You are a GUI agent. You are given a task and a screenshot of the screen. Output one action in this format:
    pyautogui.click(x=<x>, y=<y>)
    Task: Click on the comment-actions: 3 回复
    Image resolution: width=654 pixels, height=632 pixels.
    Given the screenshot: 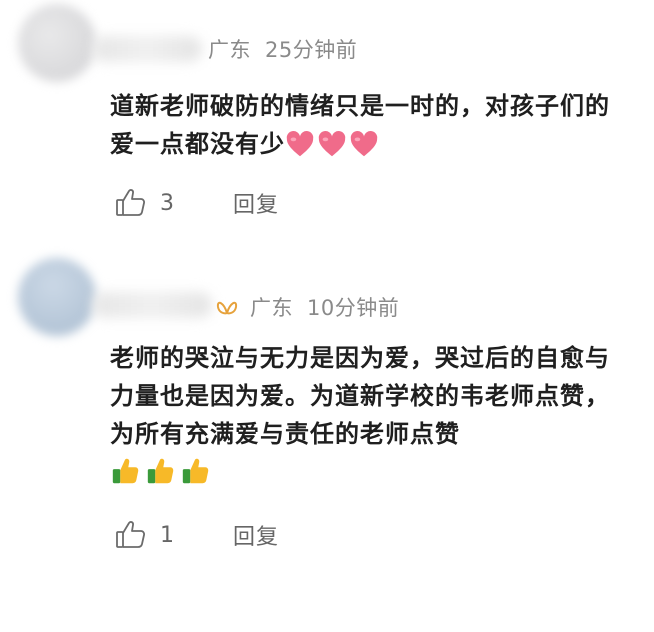 What is the action you would take?
    pyautogui.click(x=196, y=203)
    